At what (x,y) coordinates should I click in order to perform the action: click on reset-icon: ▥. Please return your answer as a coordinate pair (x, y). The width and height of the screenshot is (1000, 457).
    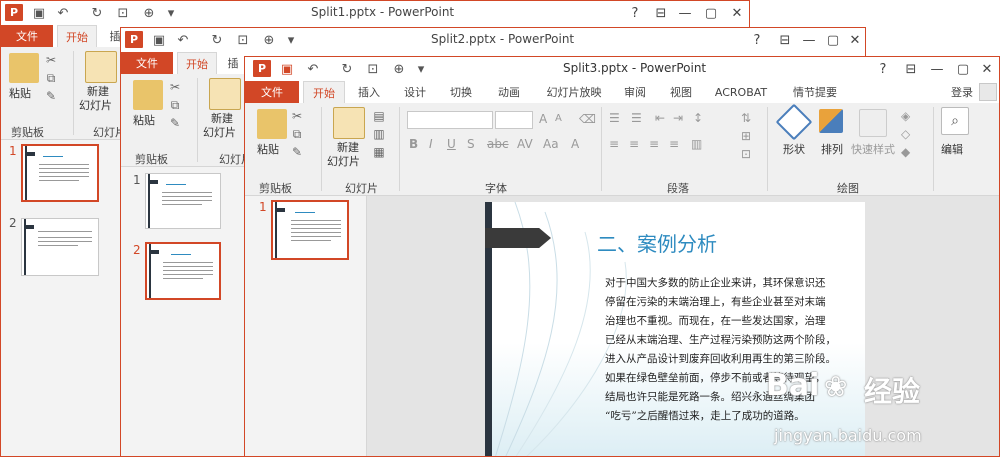
    Looking at the image, I should click on (379, 134).